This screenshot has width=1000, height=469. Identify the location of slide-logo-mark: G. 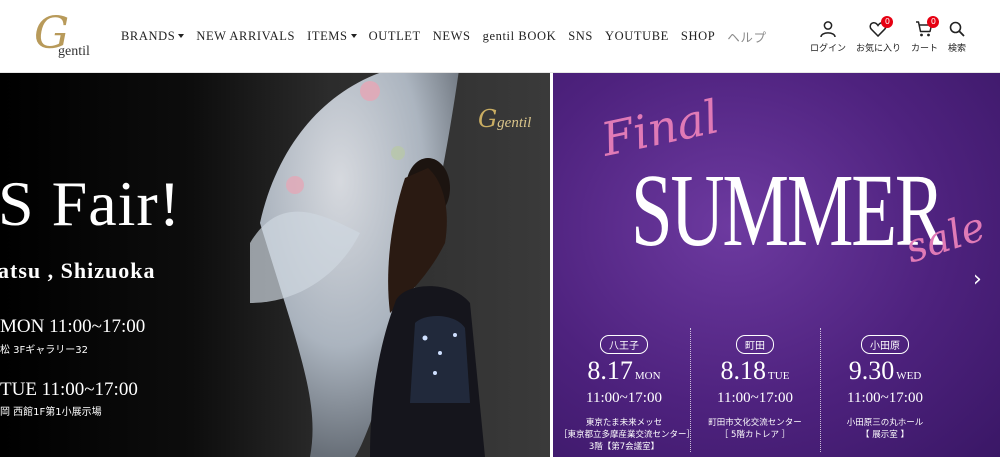
(488, 119).